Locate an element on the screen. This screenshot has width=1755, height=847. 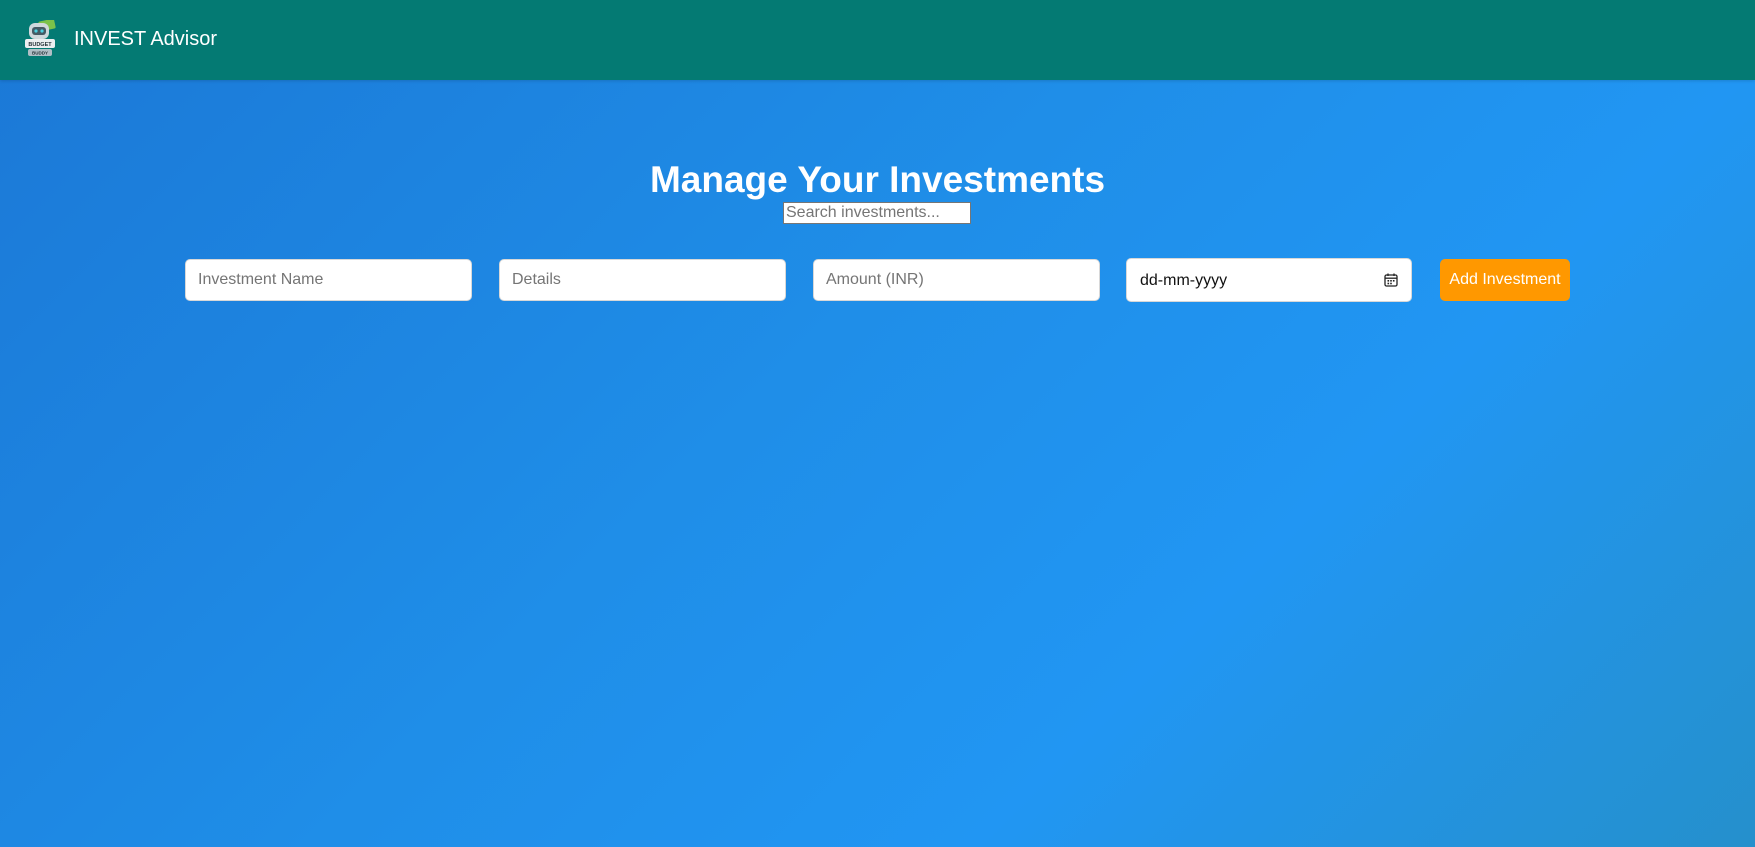
svg-text: BUDDY is located at coordinates (40, 53).